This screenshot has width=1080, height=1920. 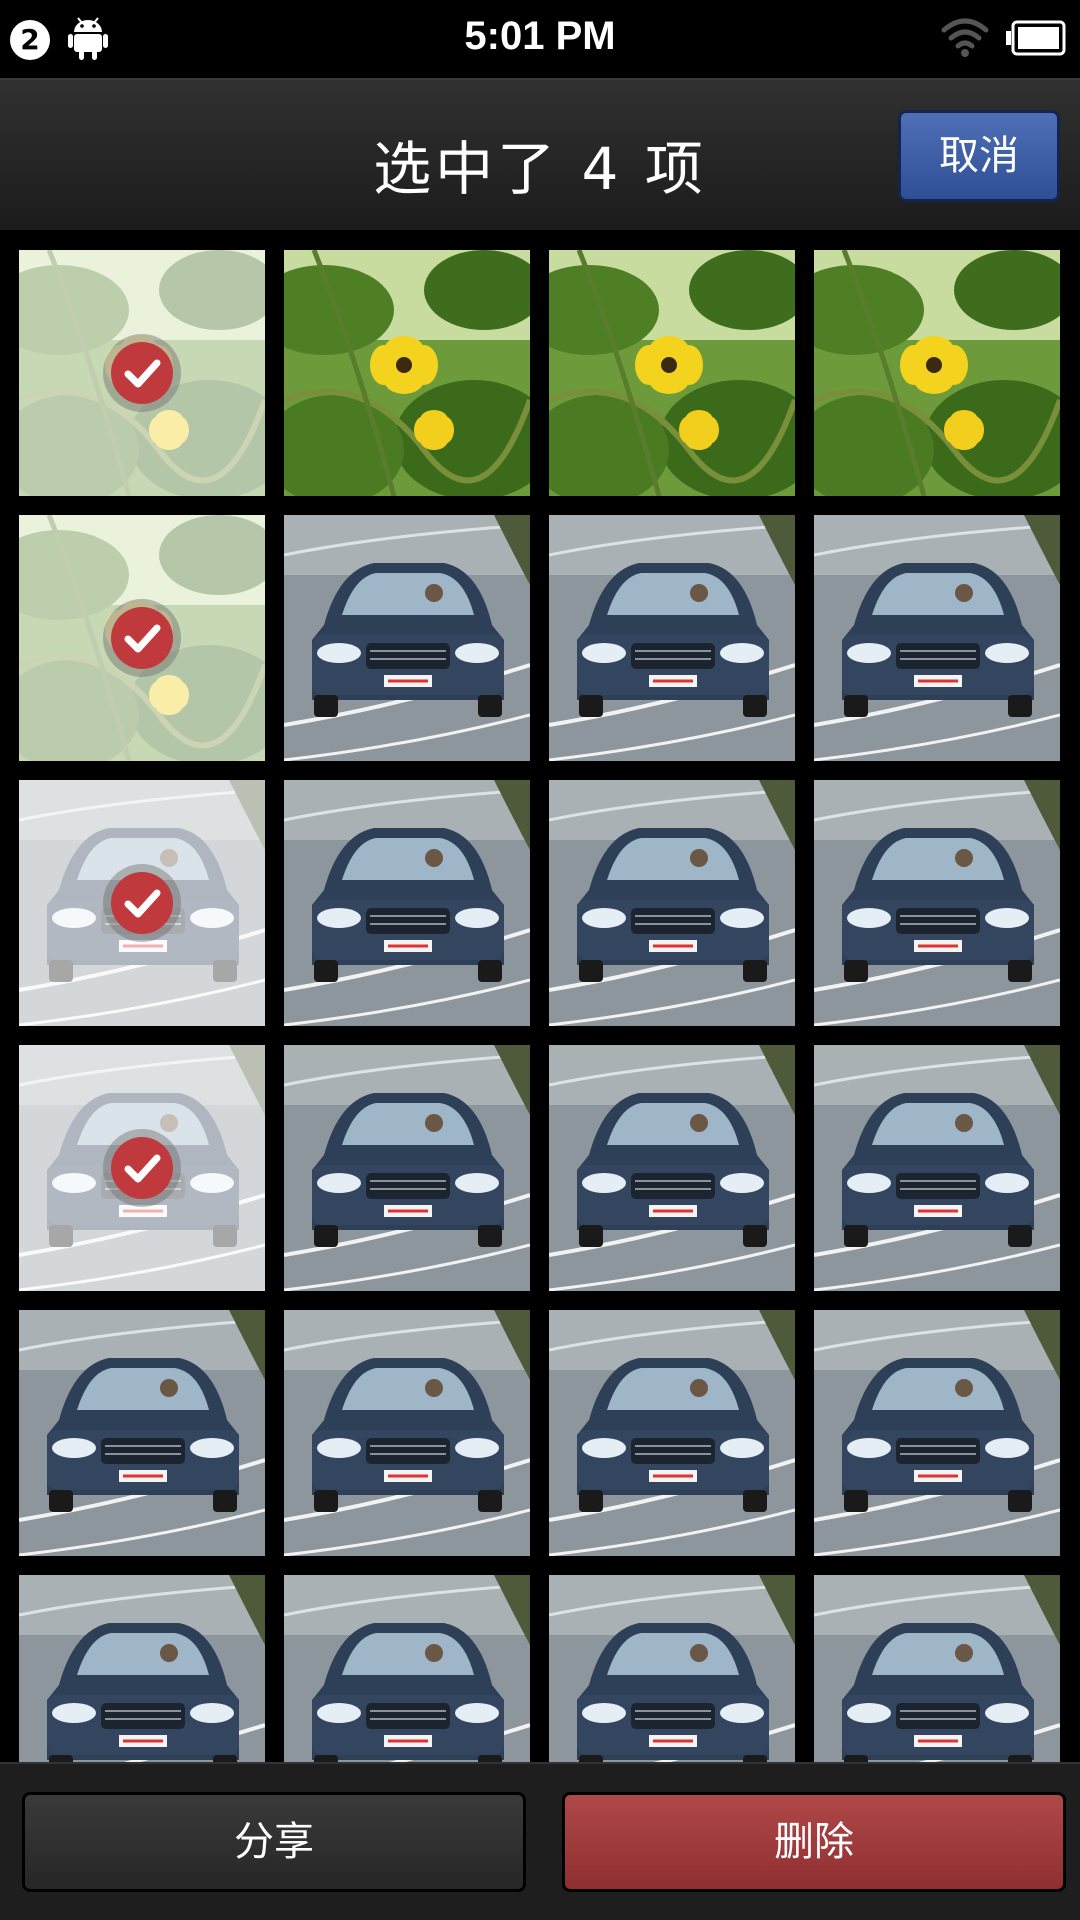 I want to click on status-clock: 5:01 PM, so click(x=540, y=36).